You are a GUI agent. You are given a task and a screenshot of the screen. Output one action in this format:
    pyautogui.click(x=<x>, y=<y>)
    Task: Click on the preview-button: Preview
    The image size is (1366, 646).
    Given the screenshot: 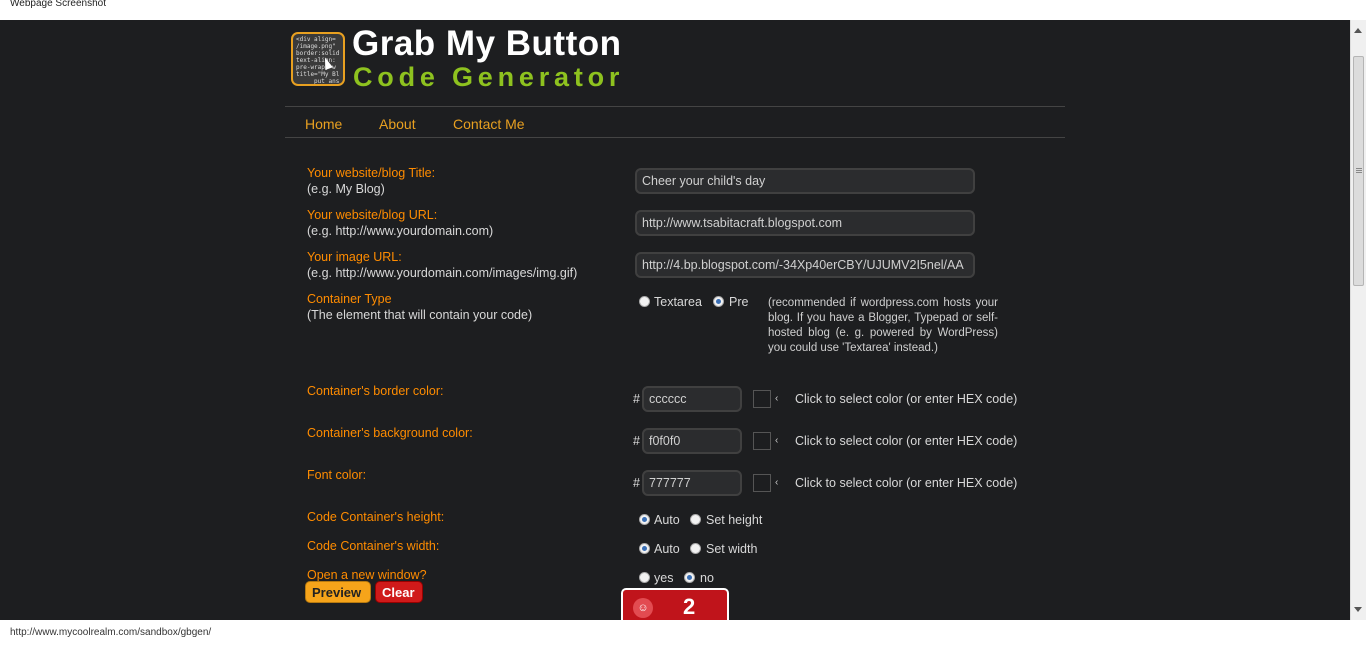 What is the action you would take?
    pyautogui.click(x=338, y=592)
    